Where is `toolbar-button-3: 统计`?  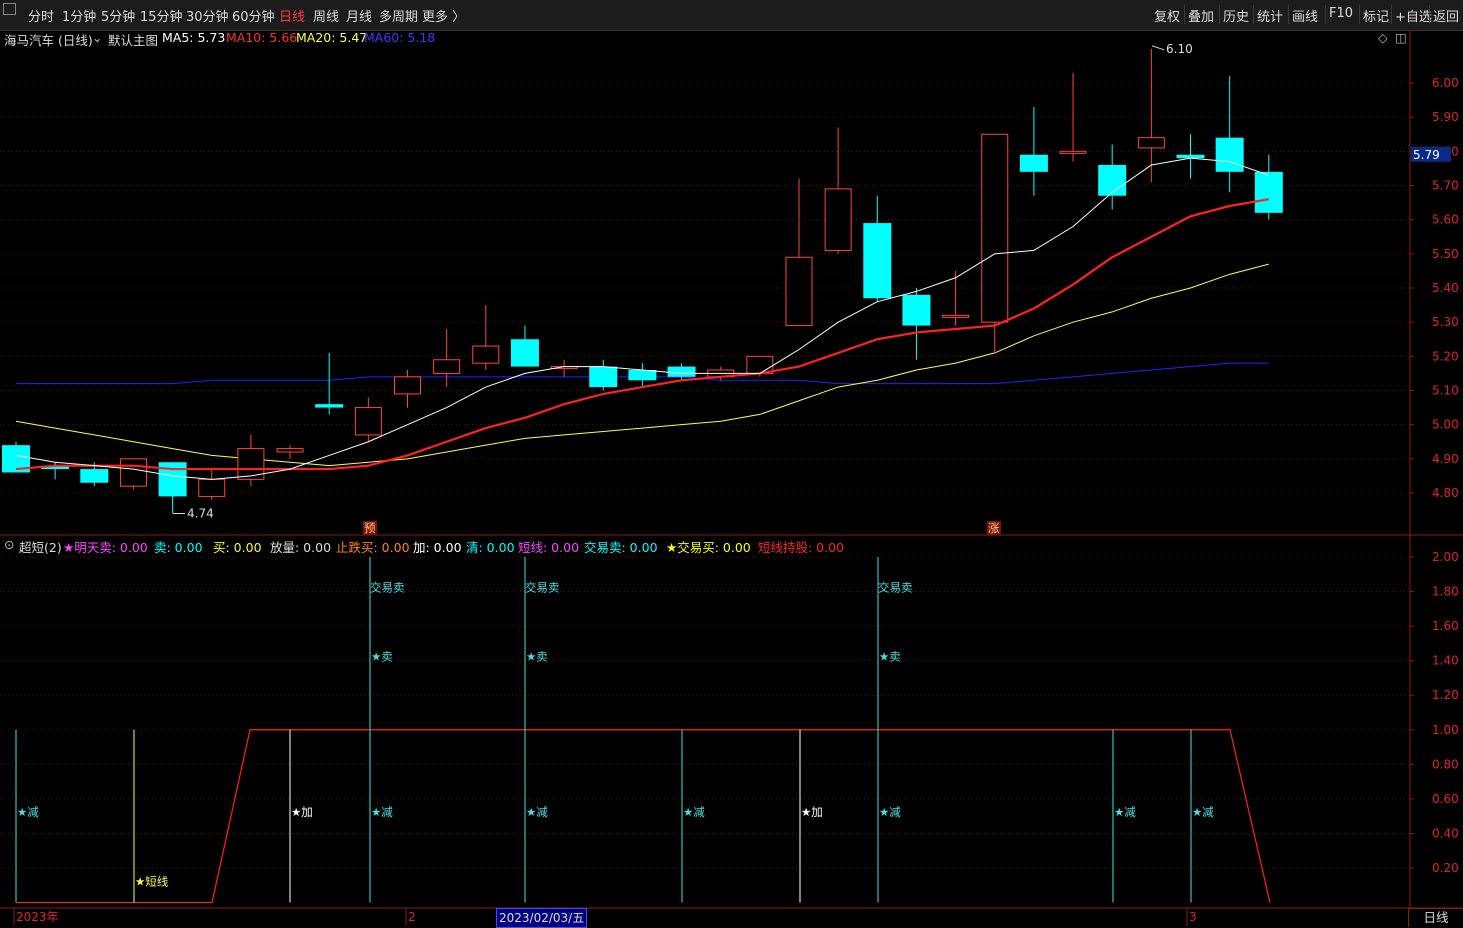 toolbar-button-3: 统计 is located at coordinates (1270, 15).